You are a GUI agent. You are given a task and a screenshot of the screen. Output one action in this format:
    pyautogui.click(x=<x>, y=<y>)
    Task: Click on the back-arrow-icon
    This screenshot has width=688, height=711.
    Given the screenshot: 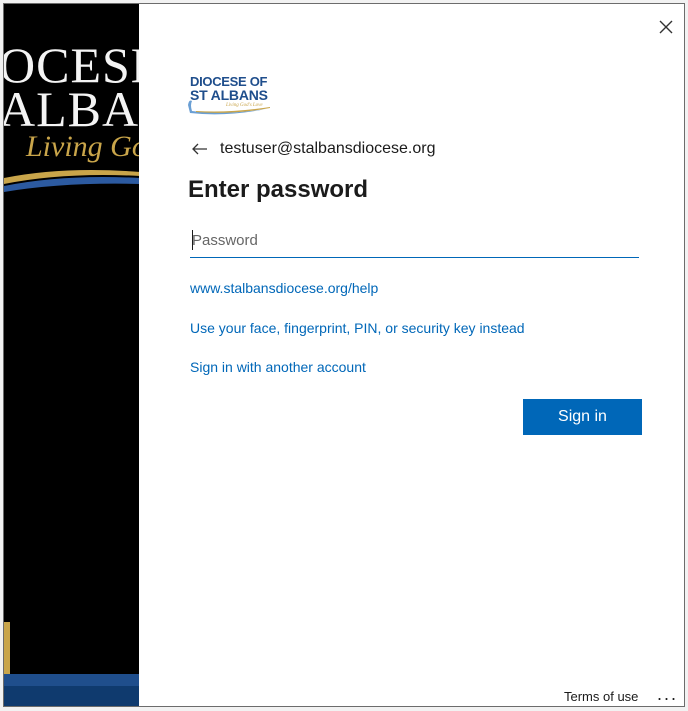 What is the action you would take?
    pyautogui.click(x=199, y=149)
    